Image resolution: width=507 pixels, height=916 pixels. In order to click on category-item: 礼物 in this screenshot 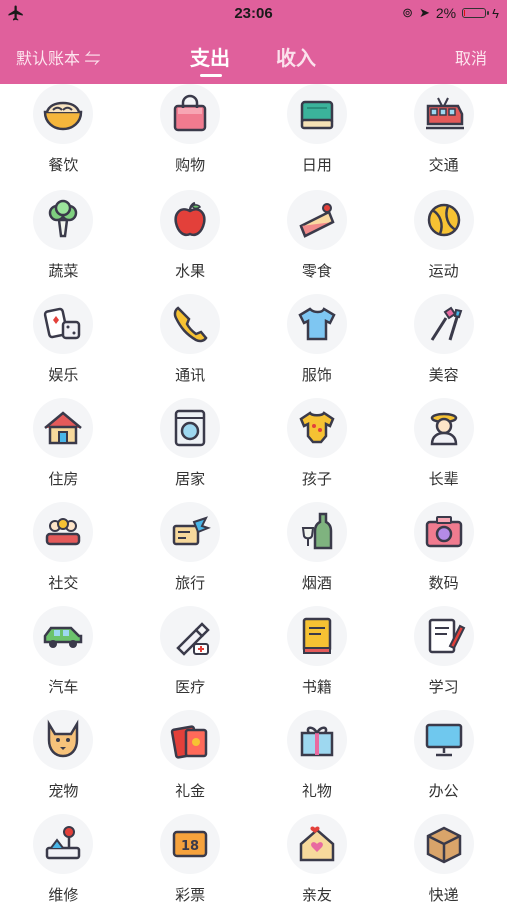, I will do `click(317, 760)`.